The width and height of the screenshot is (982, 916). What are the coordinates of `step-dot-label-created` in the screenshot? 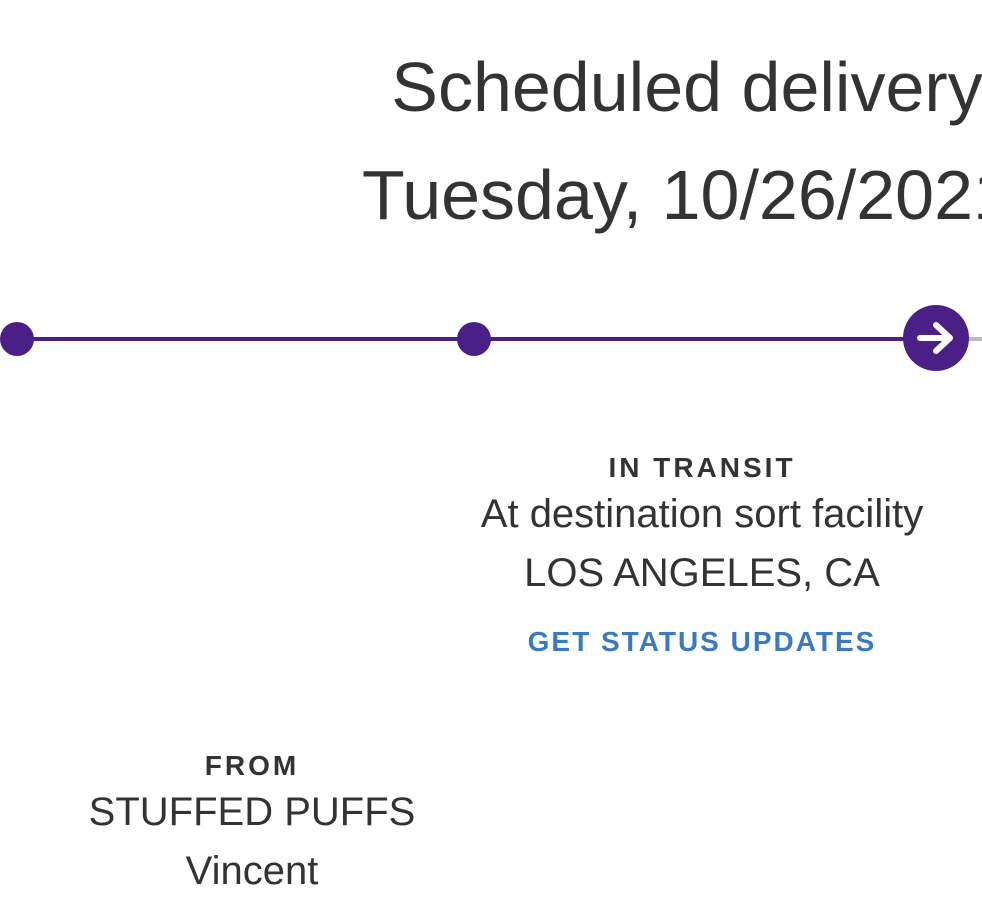 It's located at (17, 339).